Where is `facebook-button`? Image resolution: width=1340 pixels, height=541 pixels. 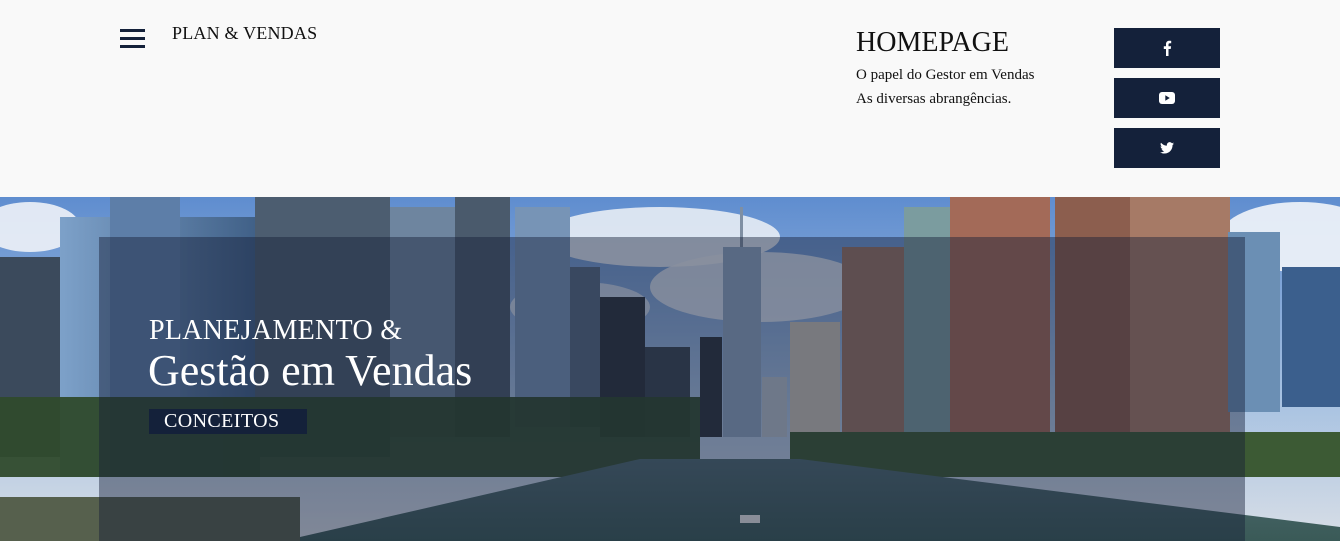
facebook-button is located at coordinates (1167, 48).